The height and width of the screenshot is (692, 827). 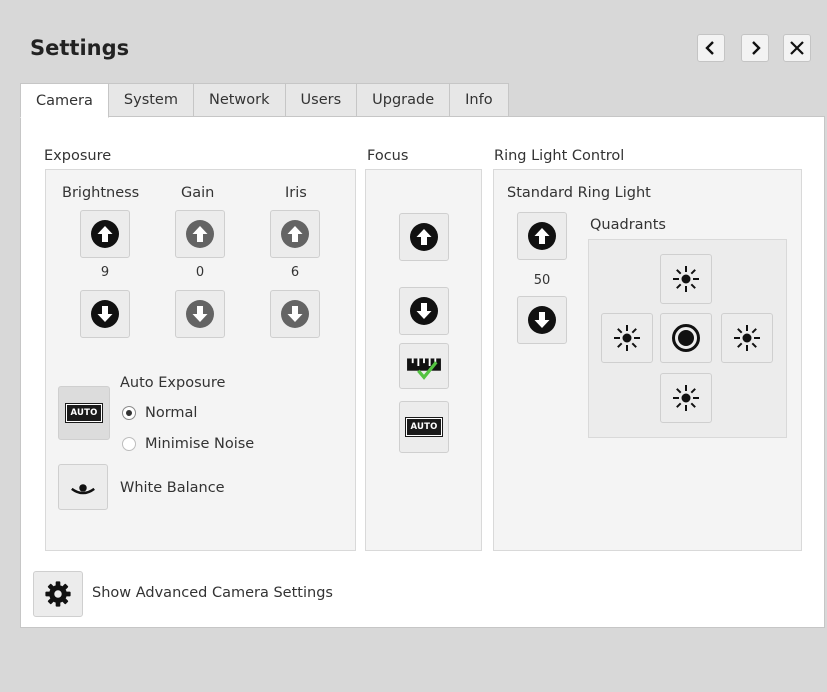 I want to click on next-button, so click(x=755, y=48).